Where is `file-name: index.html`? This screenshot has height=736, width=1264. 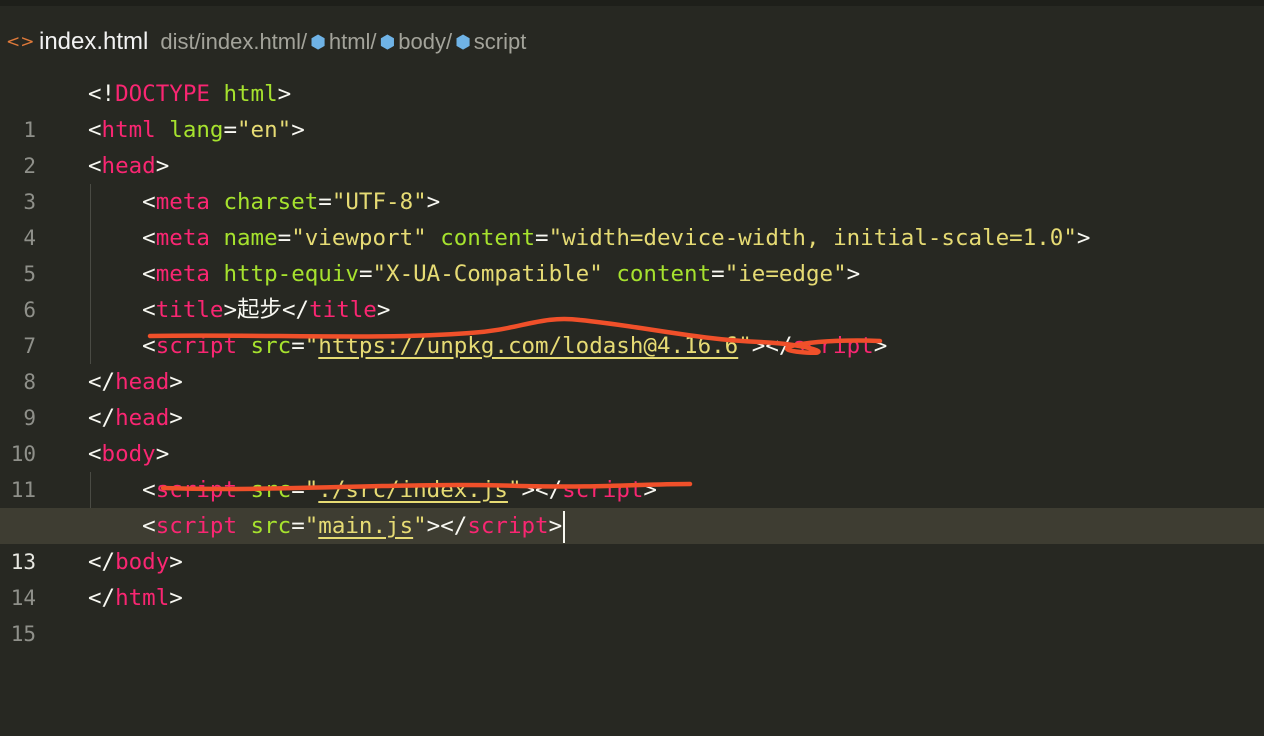 file-name: index.html is located at coordinates (93, 42).